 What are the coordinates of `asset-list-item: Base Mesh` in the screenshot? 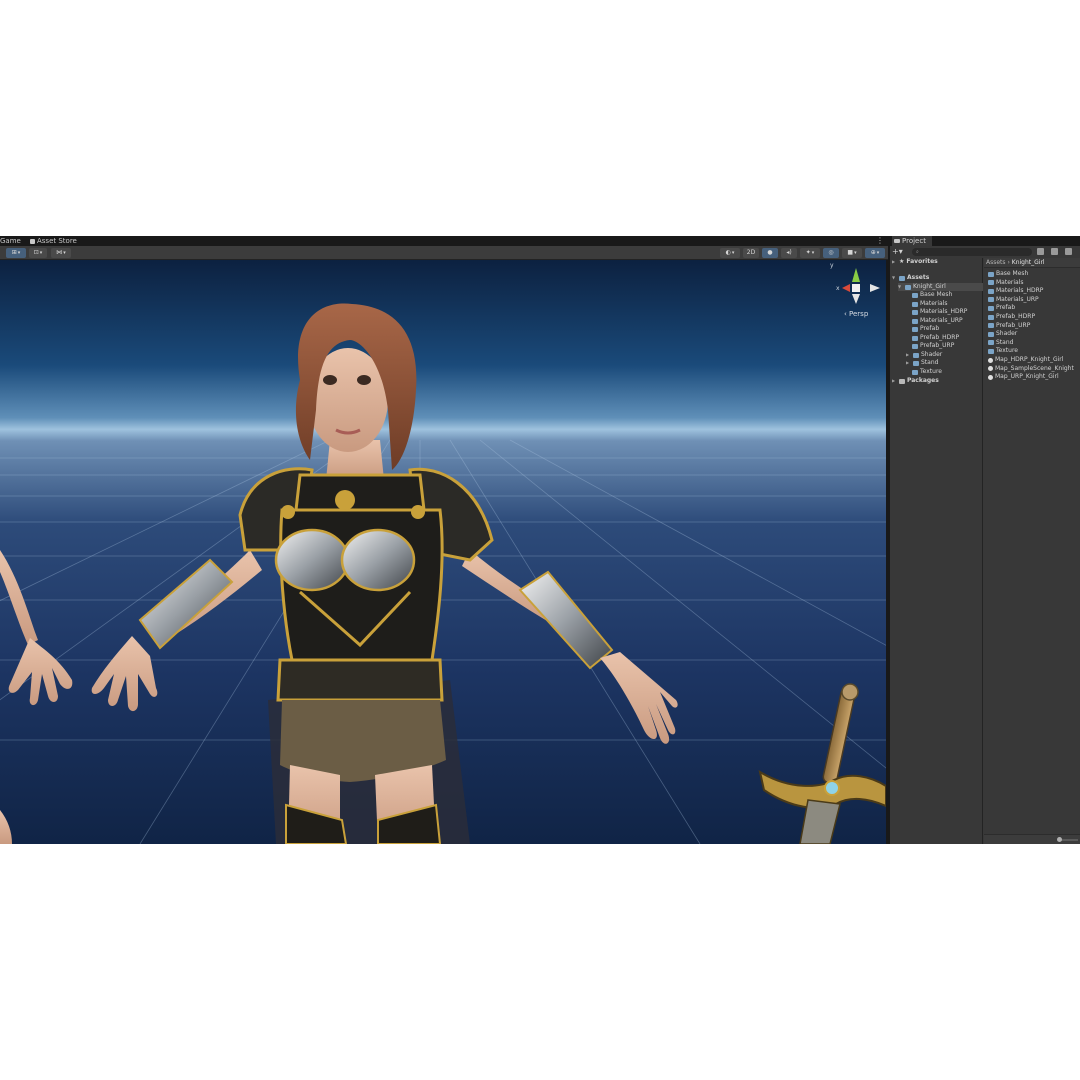 It's located at (1008, 274).